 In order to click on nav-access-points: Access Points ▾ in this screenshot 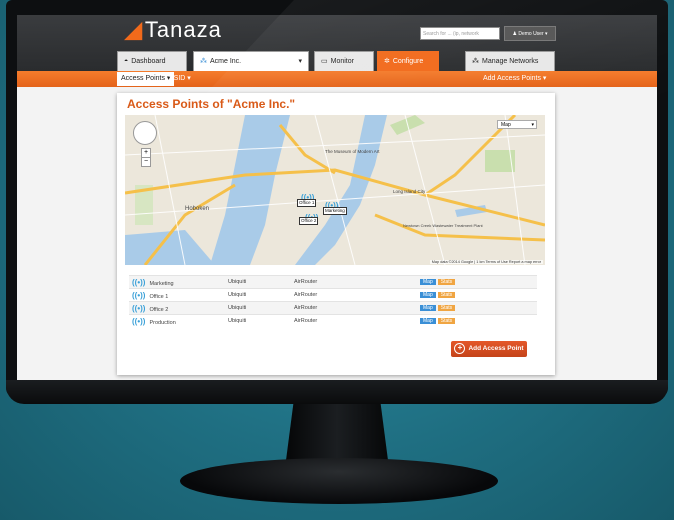, I will do `click(146, 79)`.